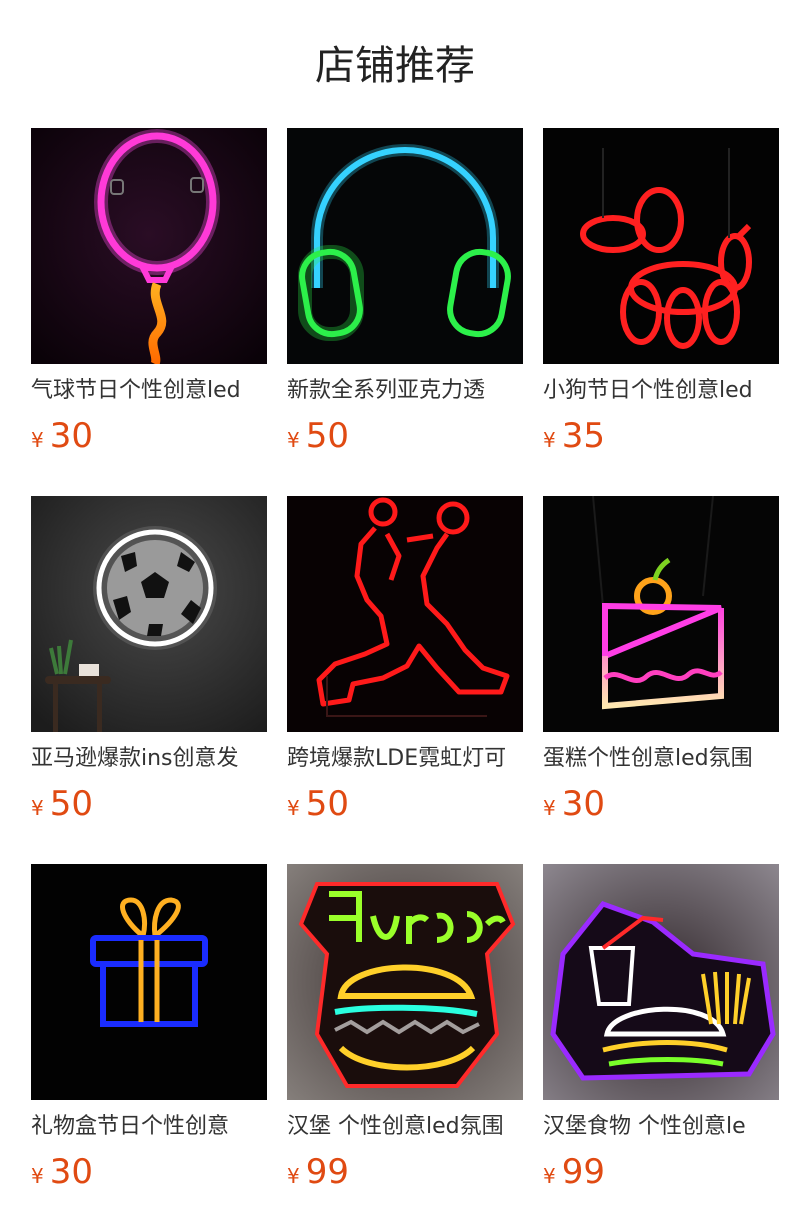  What do you see at coordinates (149, 391) in the screenshot?
I see `product-name: 气球节日个性创意led` at bounding box center [149, 391].